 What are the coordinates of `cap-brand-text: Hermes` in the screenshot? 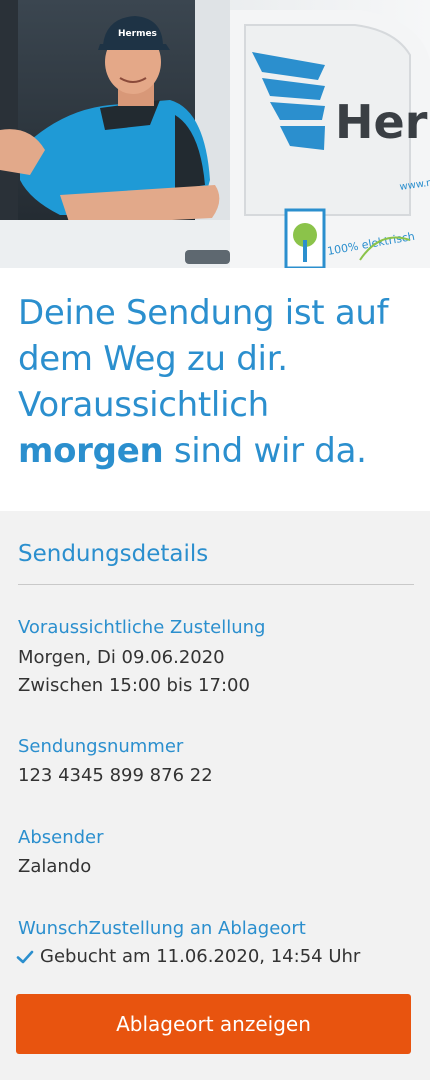 It's located at (137, 34).